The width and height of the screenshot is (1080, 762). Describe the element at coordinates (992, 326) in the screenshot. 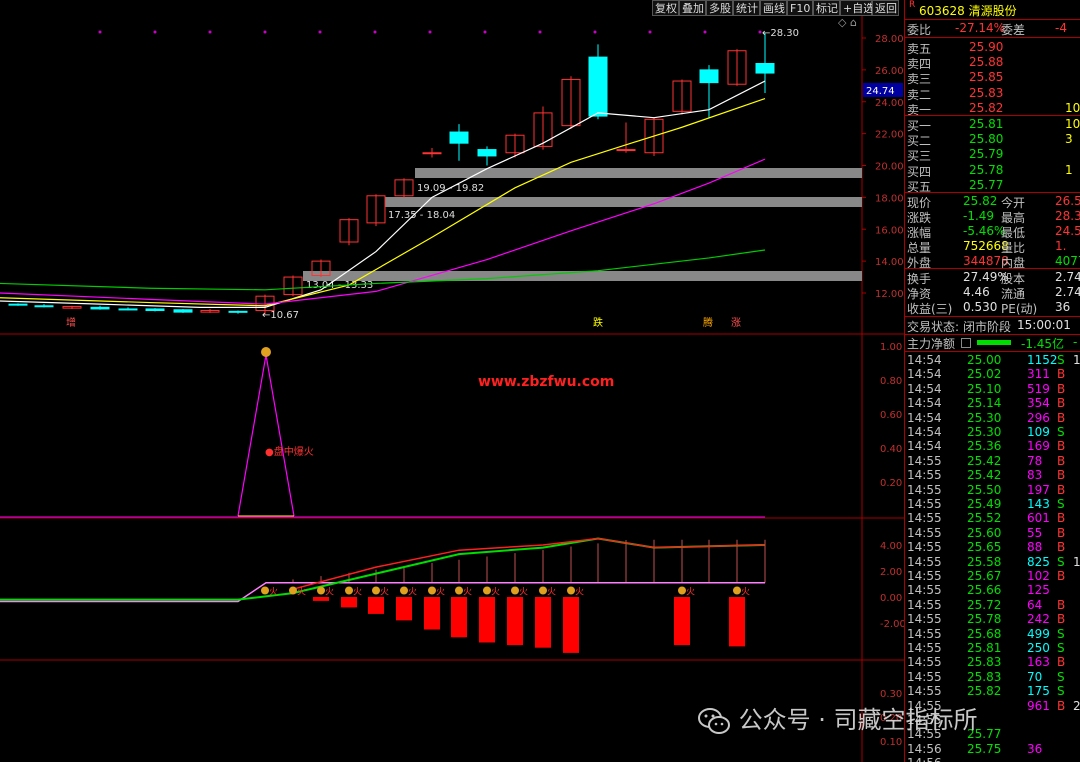

I see `trade-status-row: 交易状态: 闭市阶段 15:00:01` at that location.